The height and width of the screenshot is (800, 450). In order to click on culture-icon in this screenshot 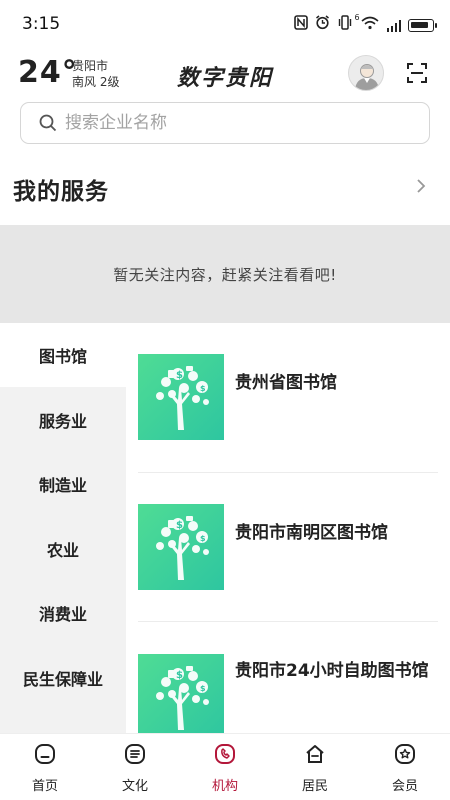, I will do `click(135, 754)`.